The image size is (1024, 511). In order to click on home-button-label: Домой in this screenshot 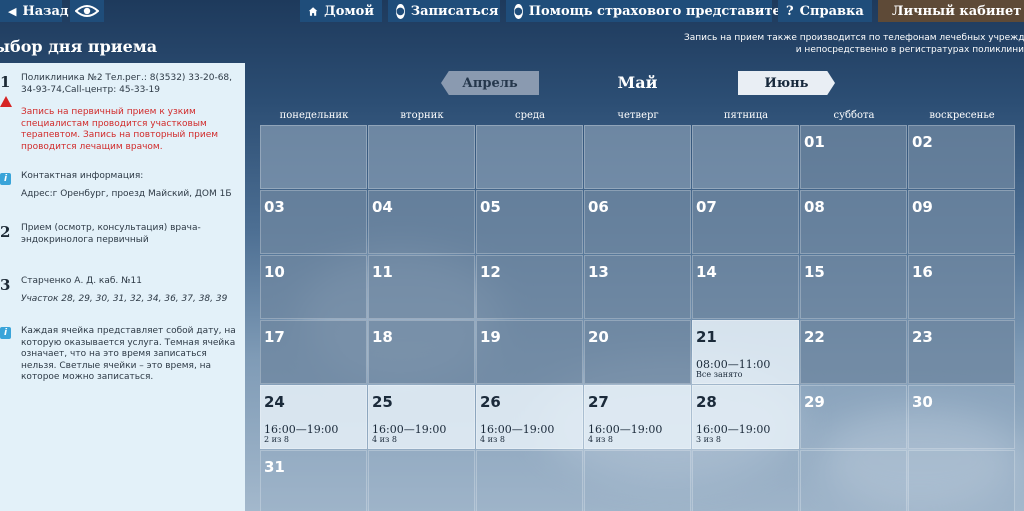, I will do `click(349, 11)`.